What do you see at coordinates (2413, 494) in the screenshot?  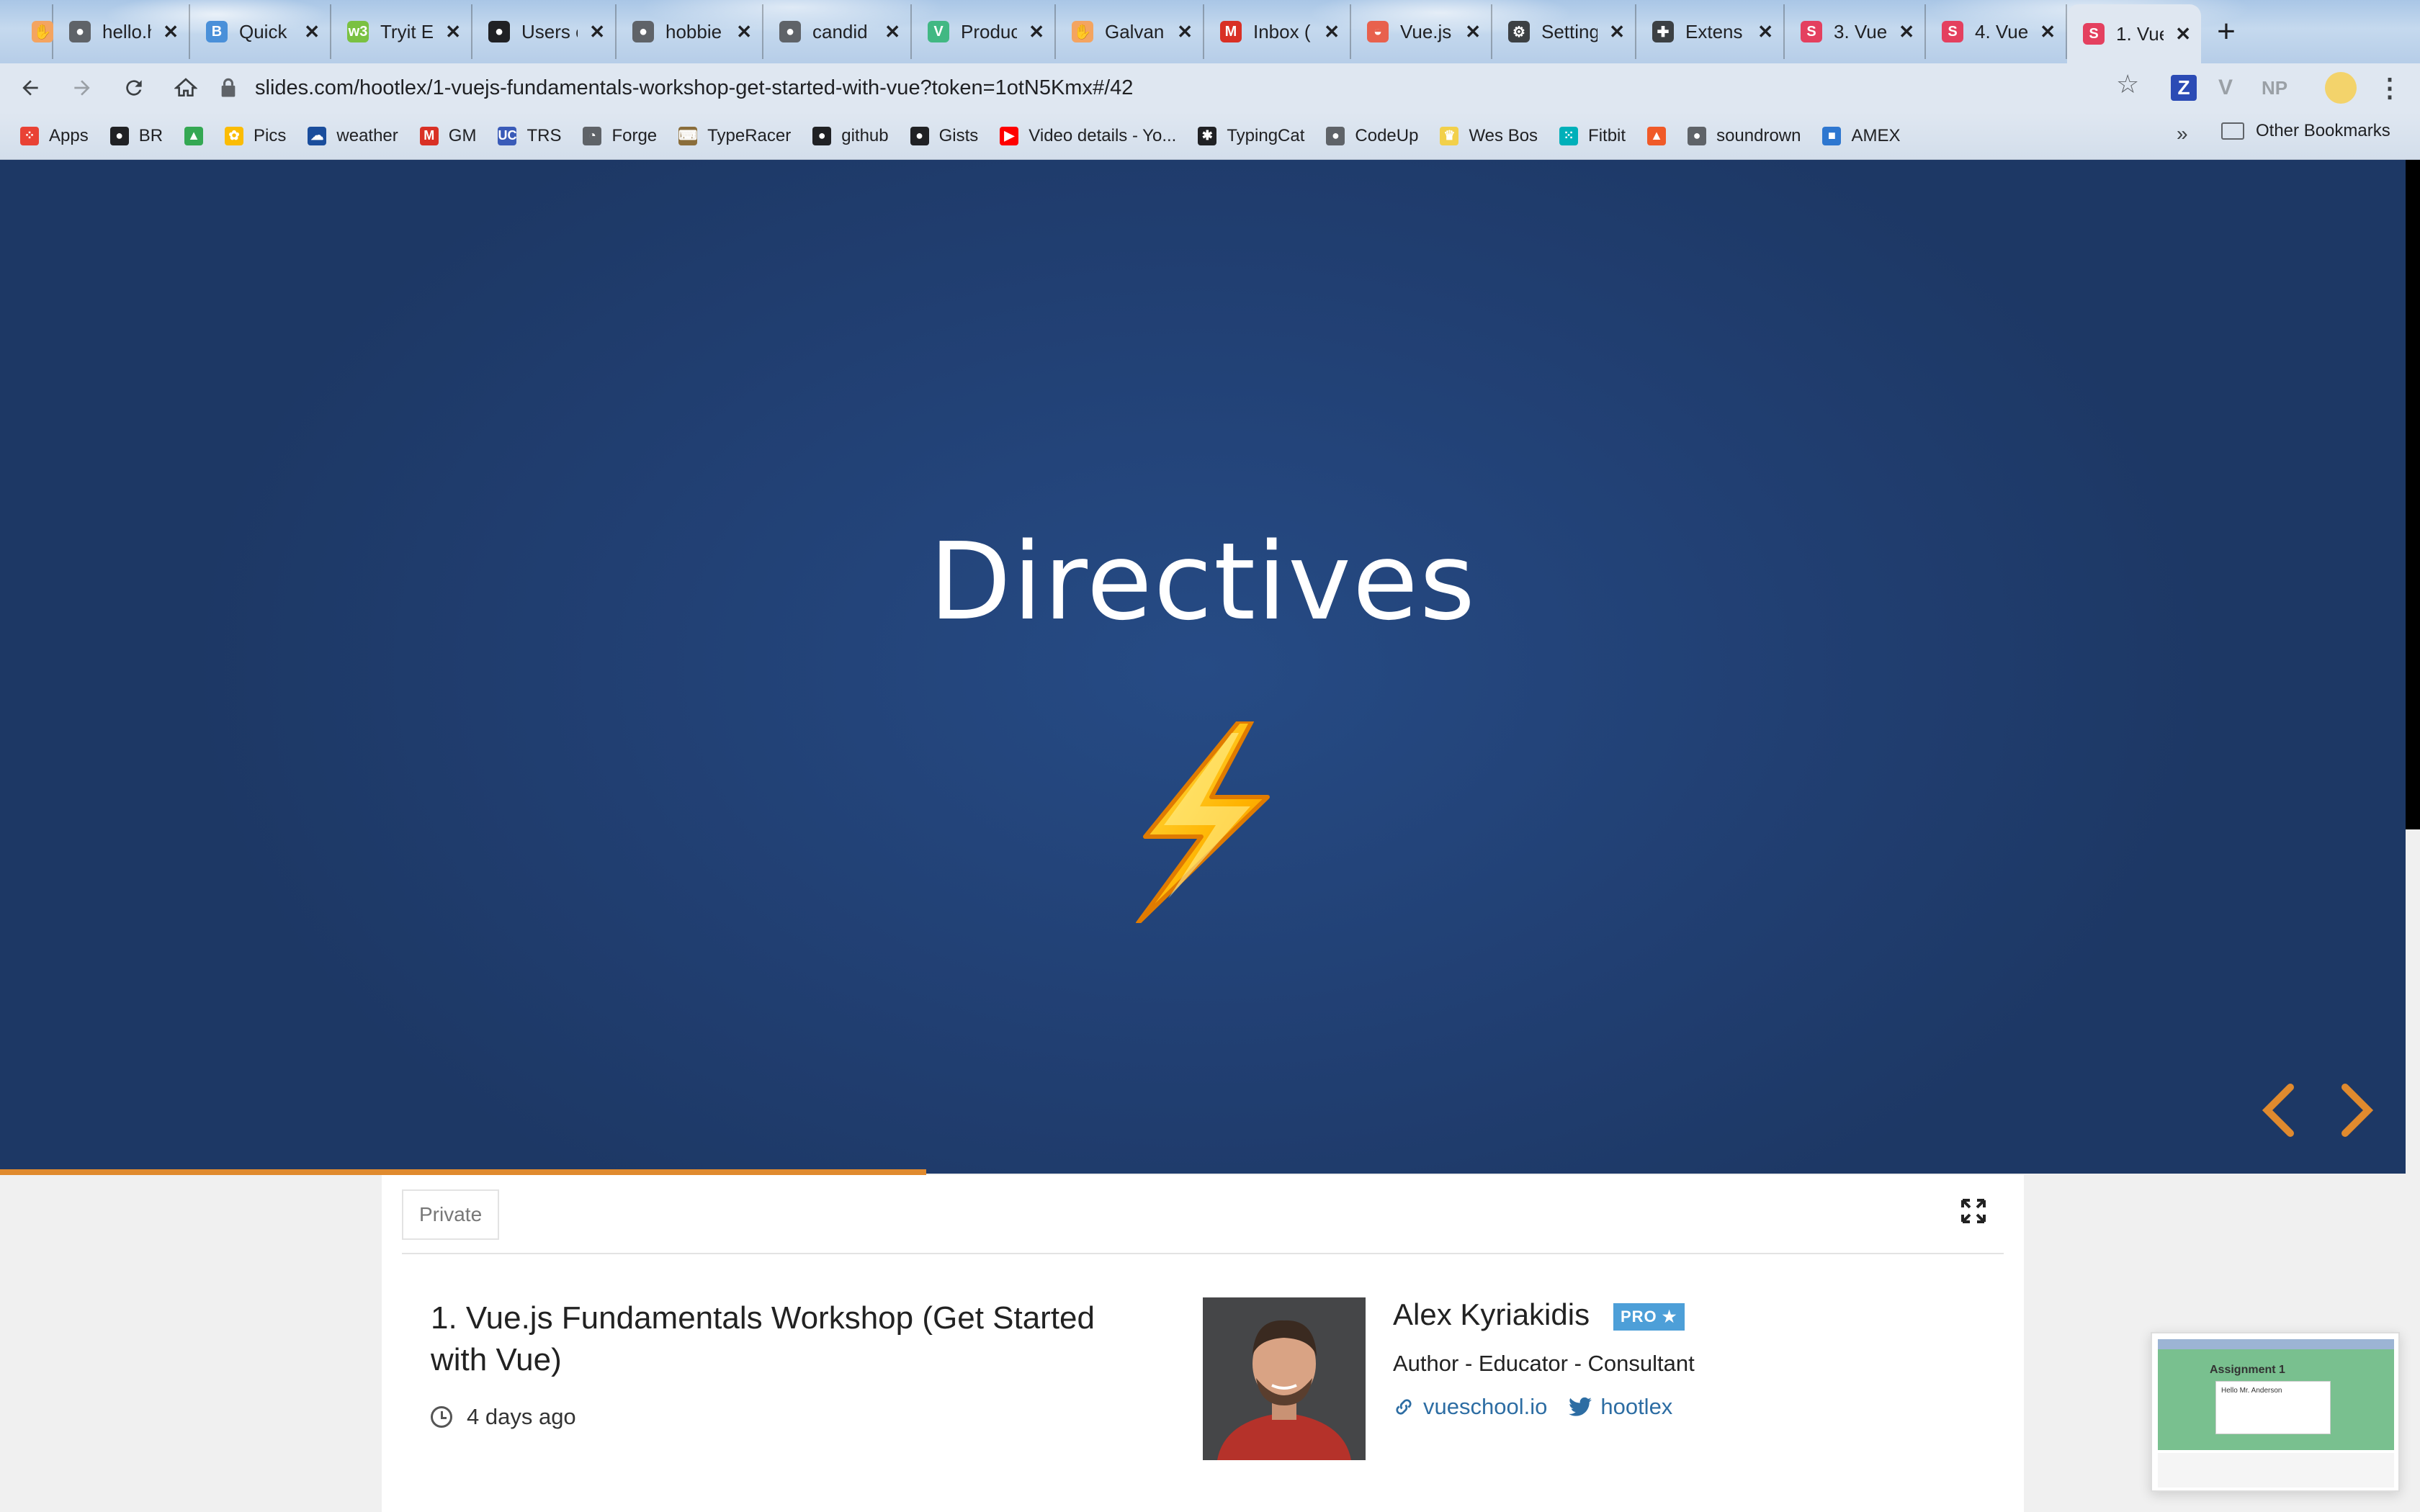 I see `page-scrollbar-thumb` at bounding box center [2413, 494].